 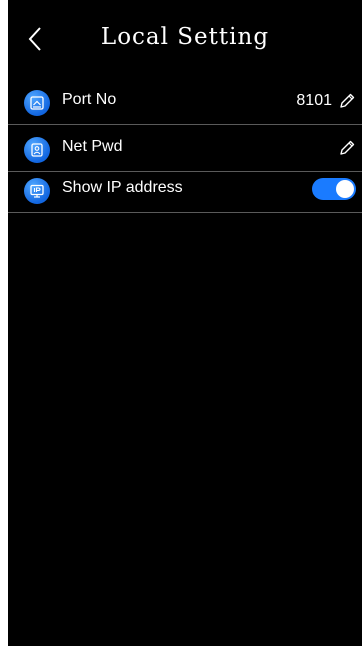 I want to click on show-ip-toggle, so click(x=334, y=189).